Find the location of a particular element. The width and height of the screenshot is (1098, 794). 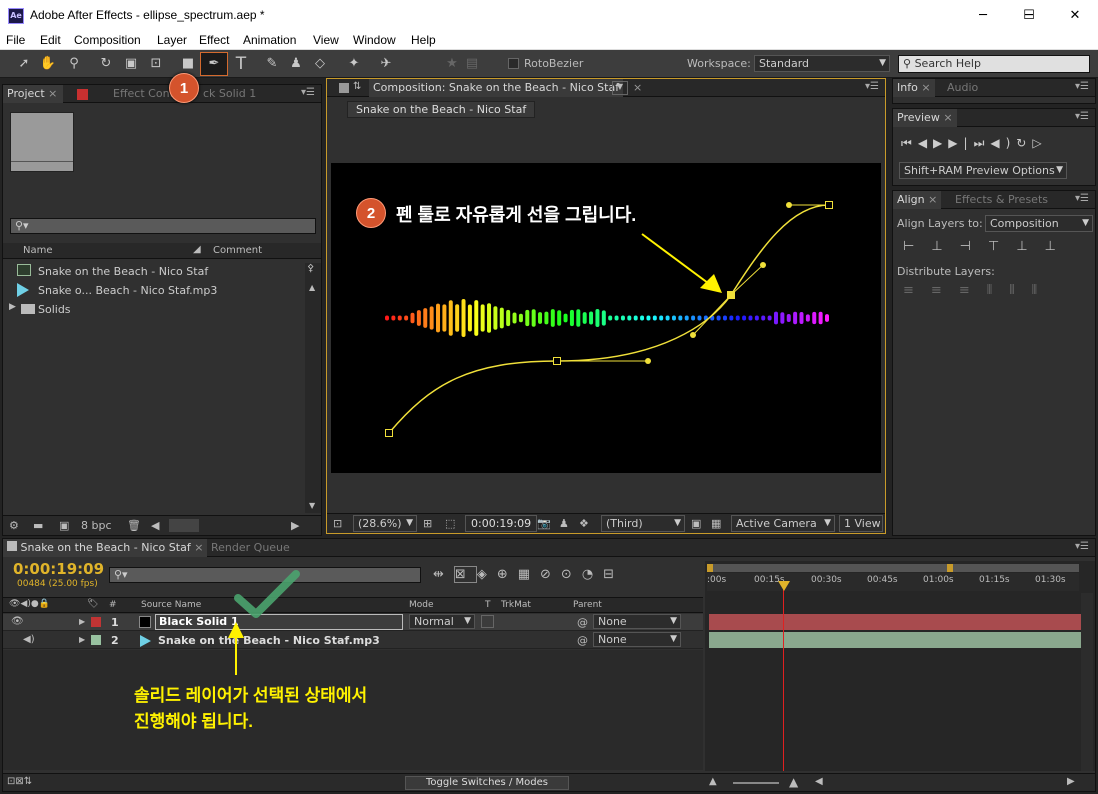

note-text: 솔리드 레이어가 선택된 상태에서 진행해야 됩니다. is located at coordinates (250, 709).